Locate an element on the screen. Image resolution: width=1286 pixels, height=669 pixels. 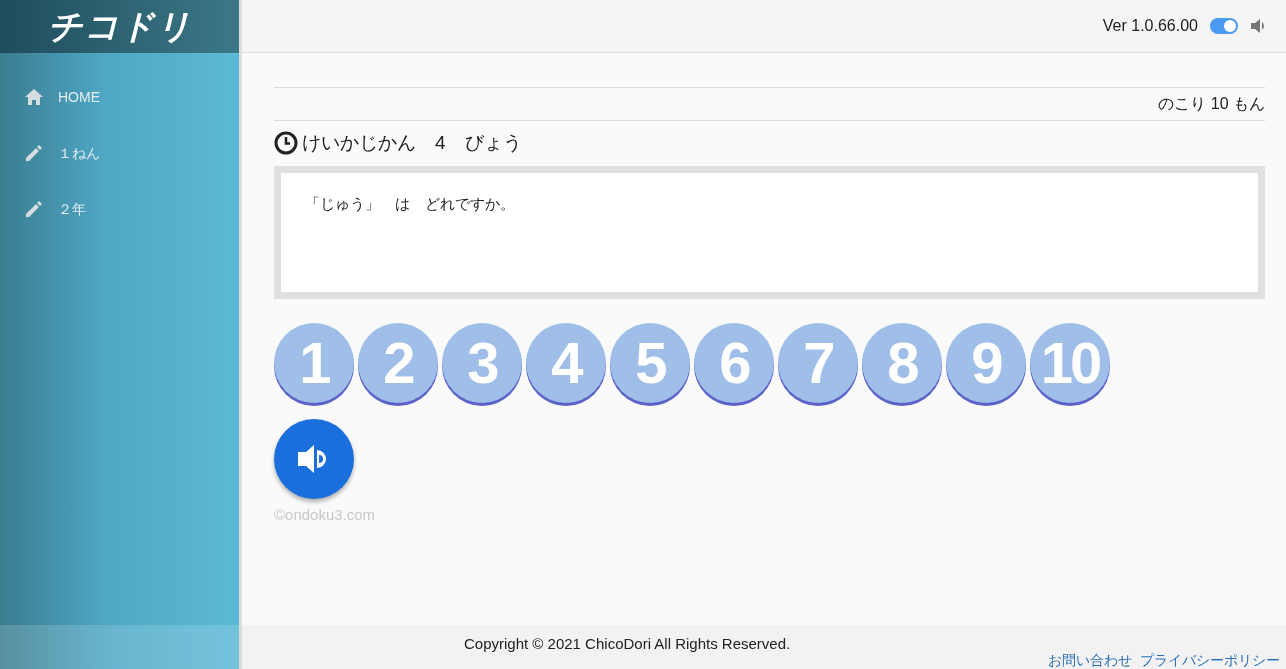
answer-button: 6 is located at coordinates (734, 362).